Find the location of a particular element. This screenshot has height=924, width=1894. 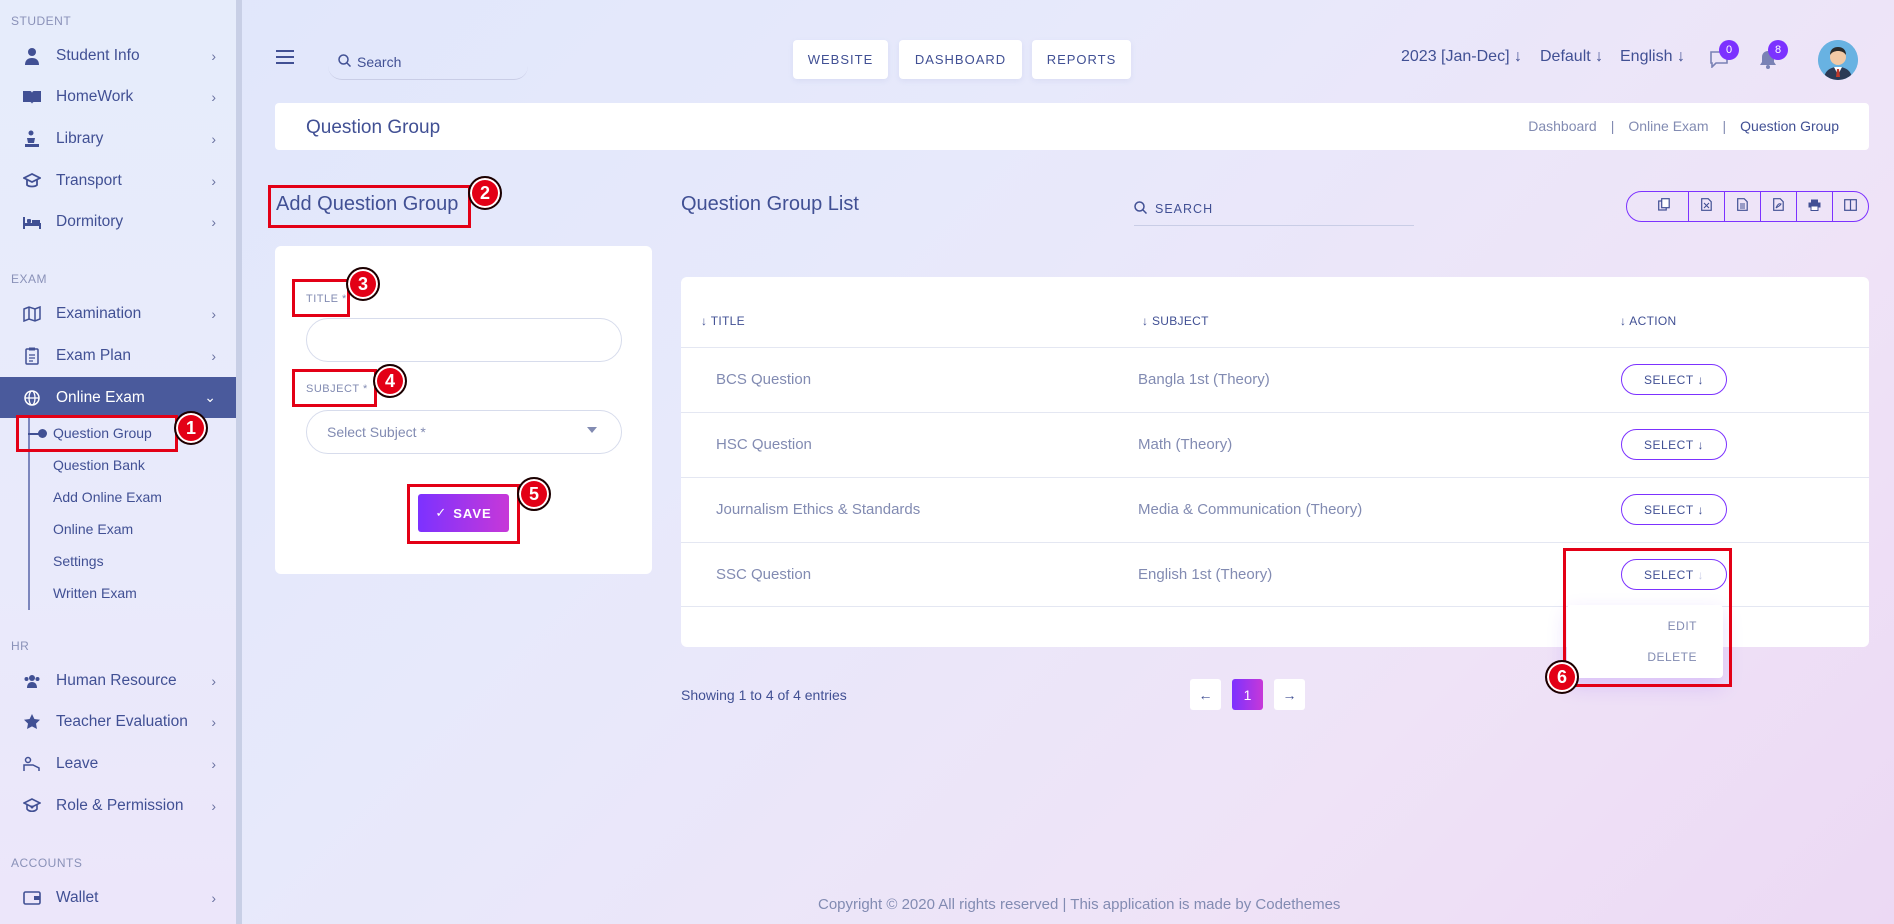

print-button is located at coordinates (1815, 206).